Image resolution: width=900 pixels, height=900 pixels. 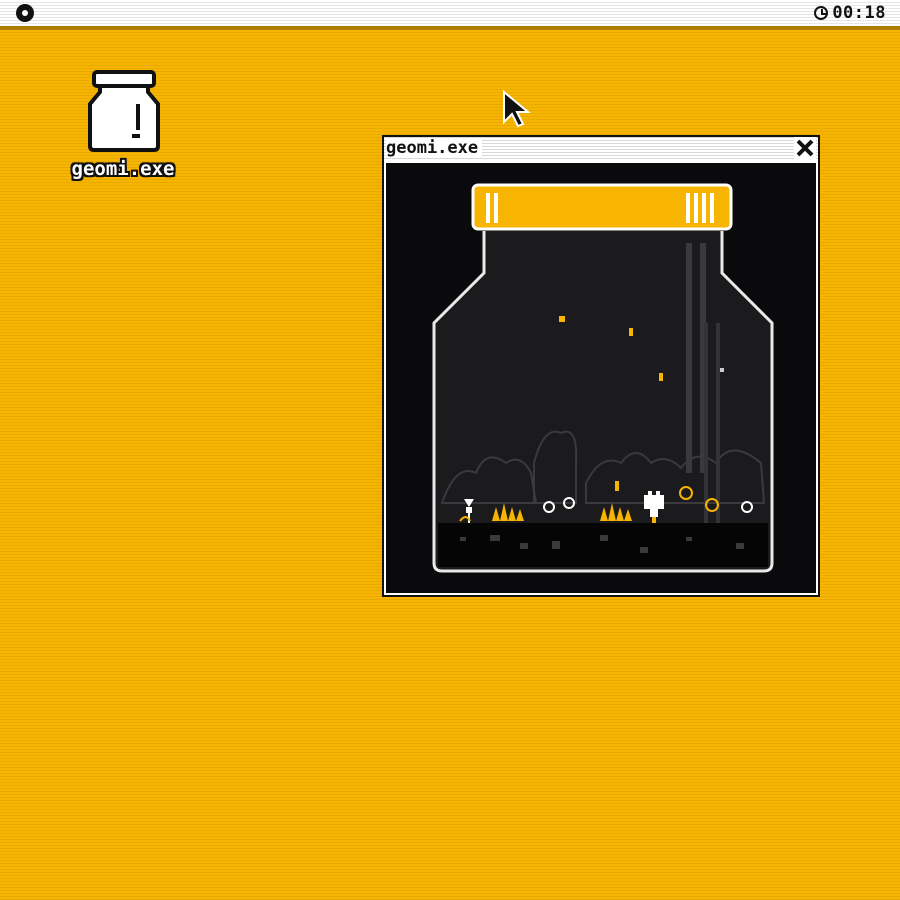 What do you see at coordinates (25, 13) in the screenshot?
I see `system-menu-icon` at bounding box center [25, 13].